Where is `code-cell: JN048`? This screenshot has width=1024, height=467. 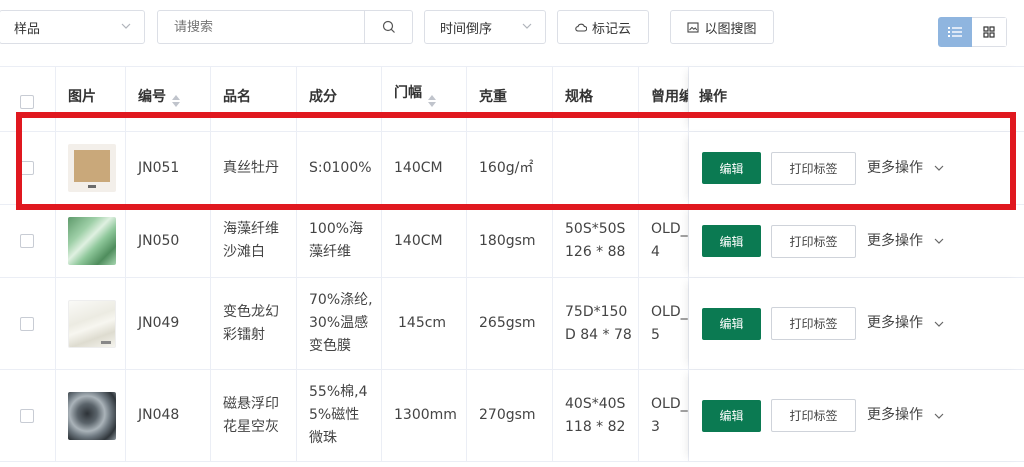
code-cell: JN048 is located at coordinates (168, 415).